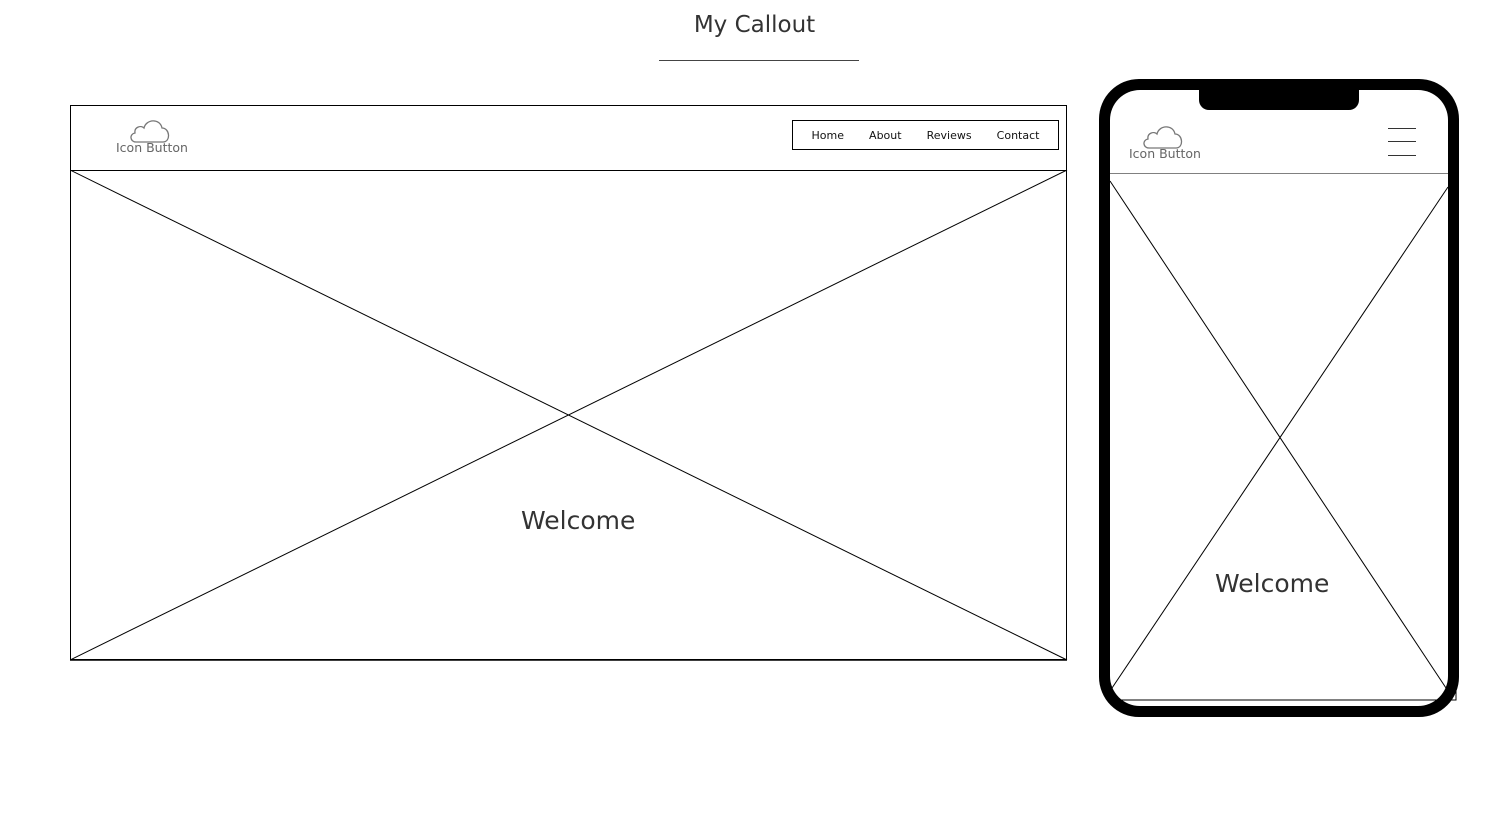 Image resolution: width=1509 pixels, height=827 pixels. I want to click on nav-item-home: Home, so click(828, 135).